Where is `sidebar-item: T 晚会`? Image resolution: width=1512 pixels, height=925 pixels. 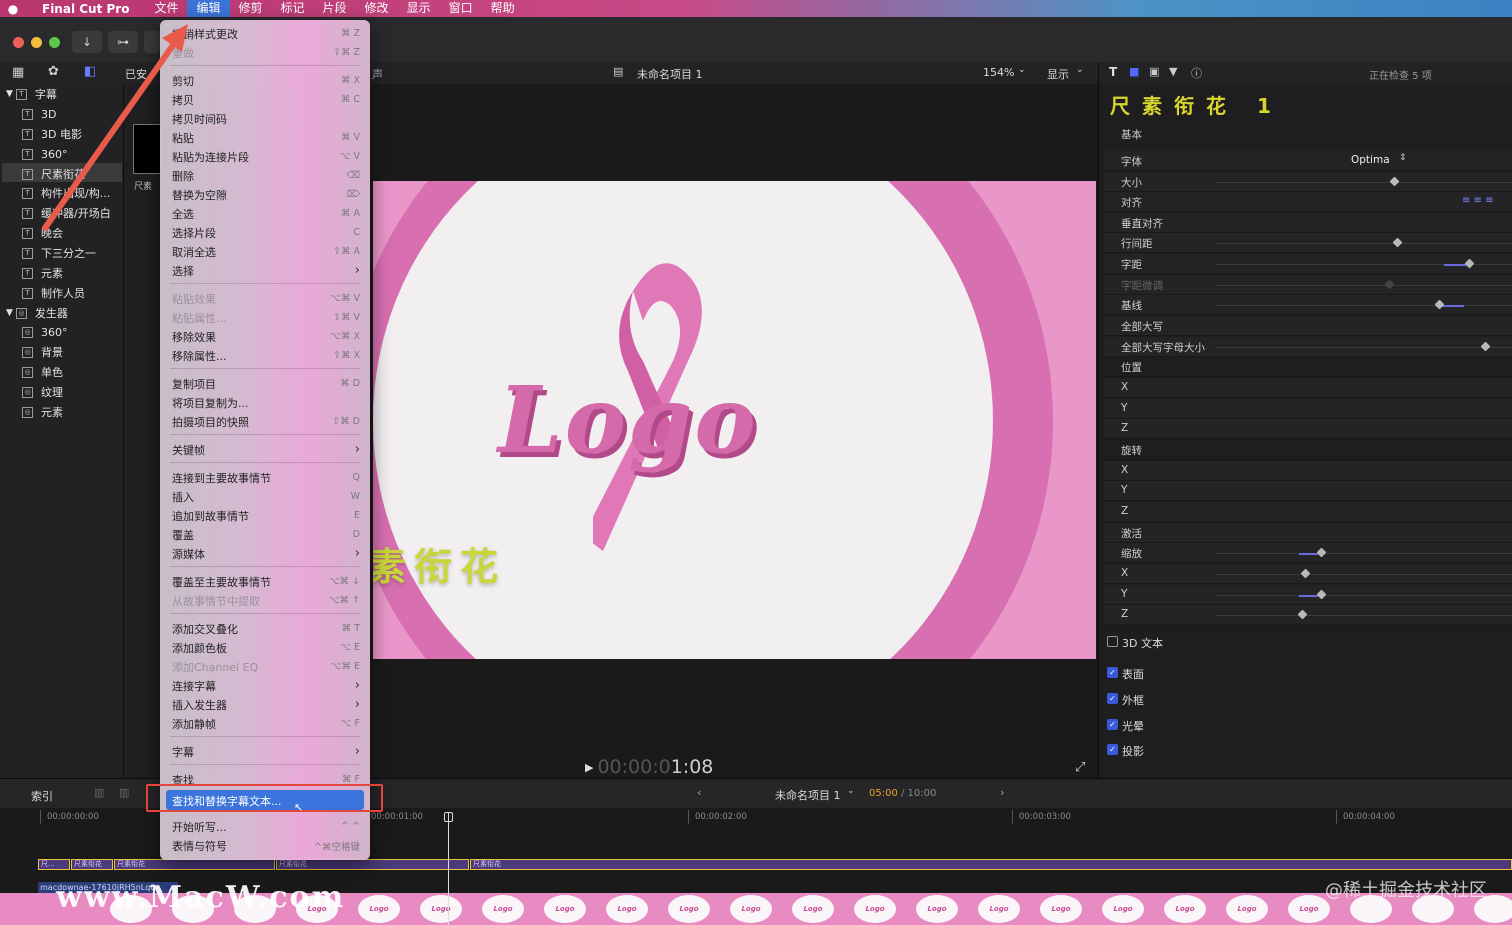
sidebar-item: T 晚会 is located at coordinates (42, 233).